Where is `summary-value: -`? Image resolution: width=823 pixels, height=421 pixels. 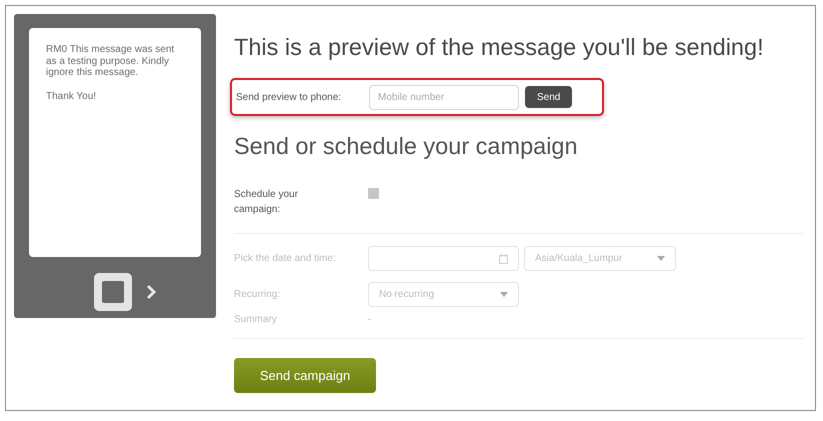 summary-value: - is located at coordinates (370, 319).